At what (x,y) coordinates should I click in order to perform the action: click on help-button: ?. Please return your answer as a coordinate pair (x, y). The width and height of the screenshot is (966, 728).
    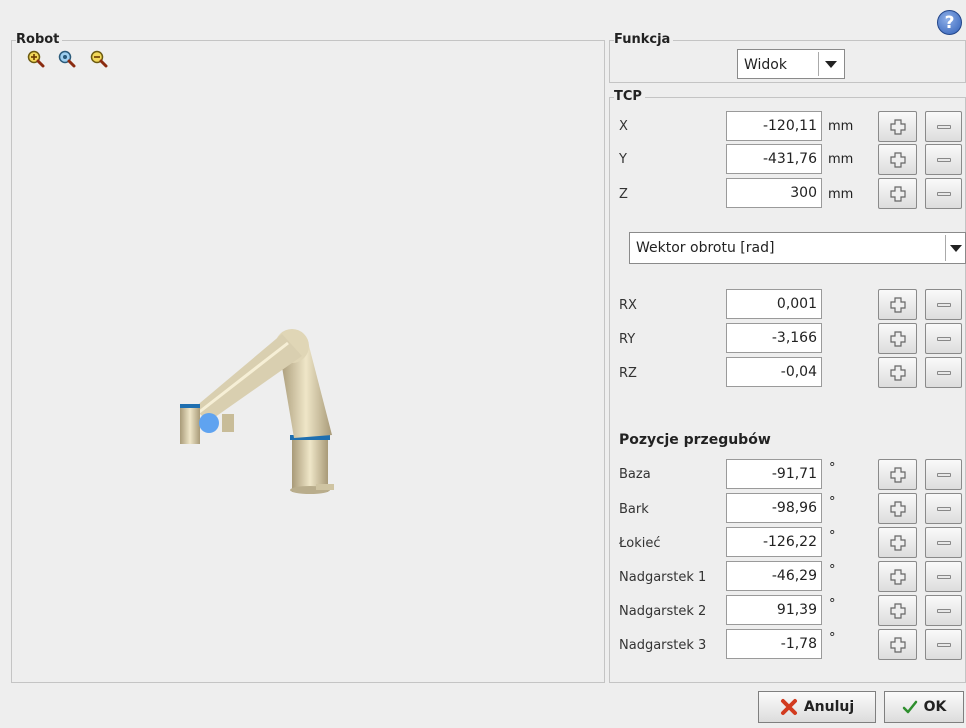
    Looking at the image, I should click on (949, 22).